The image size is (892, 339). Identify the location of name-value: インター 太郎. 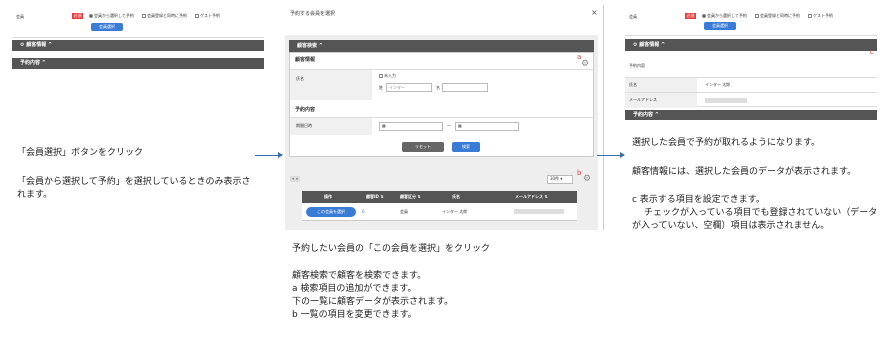
(718, 84).